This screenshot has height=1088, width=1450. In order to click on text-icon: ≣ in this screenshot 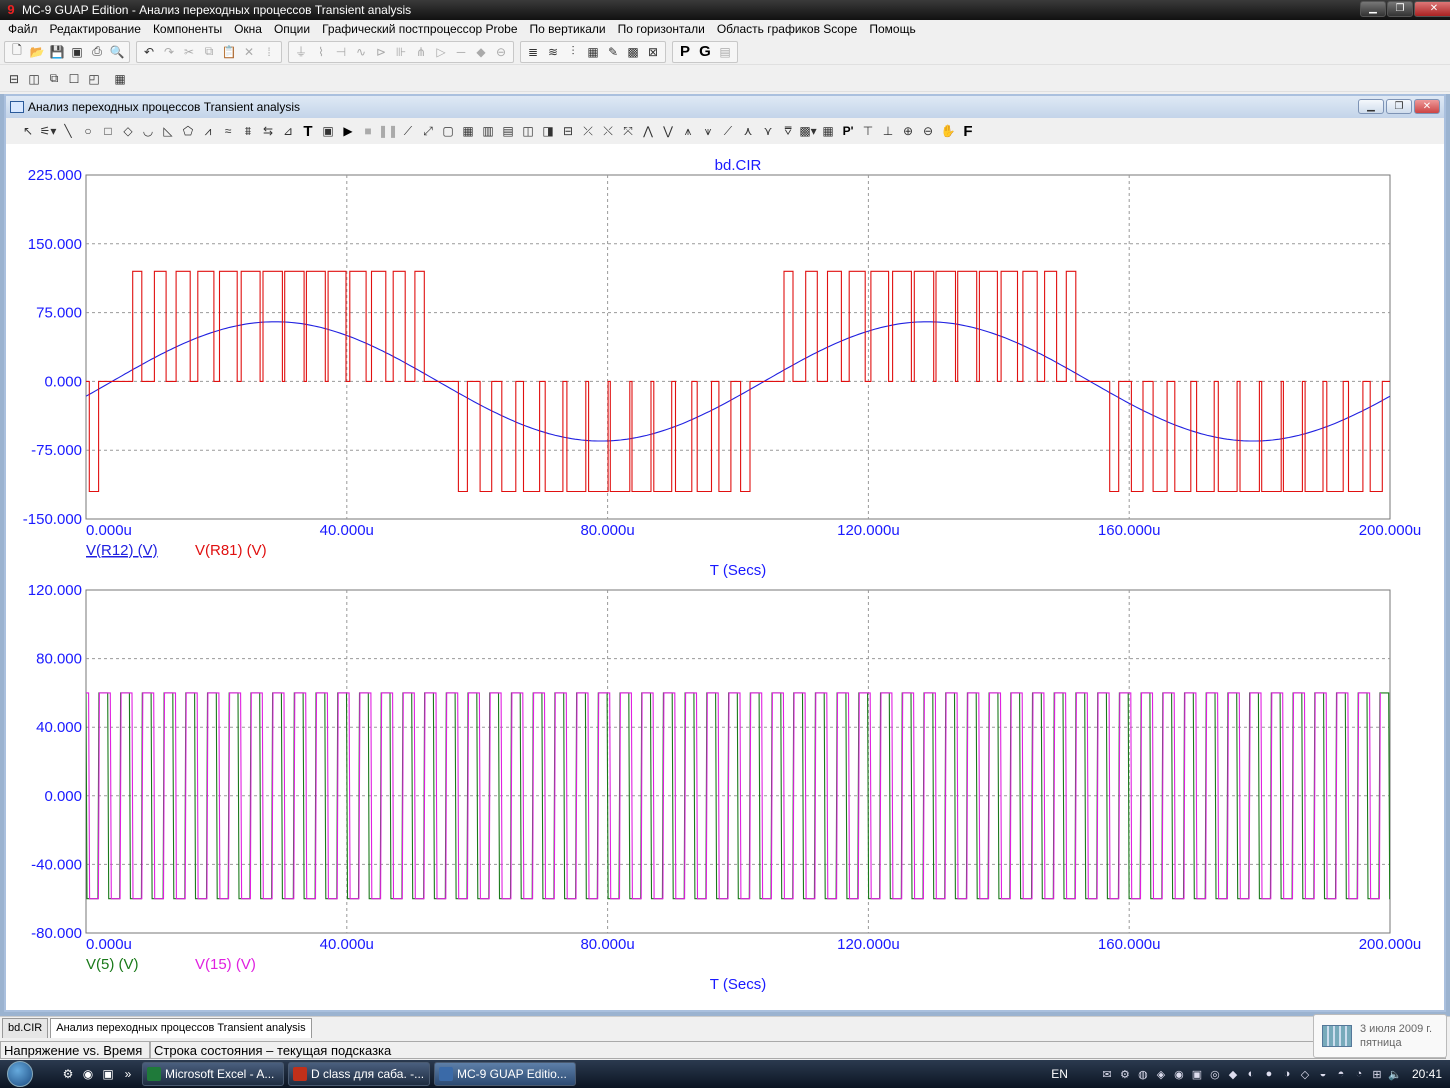, I will do `click(533, 52)`.